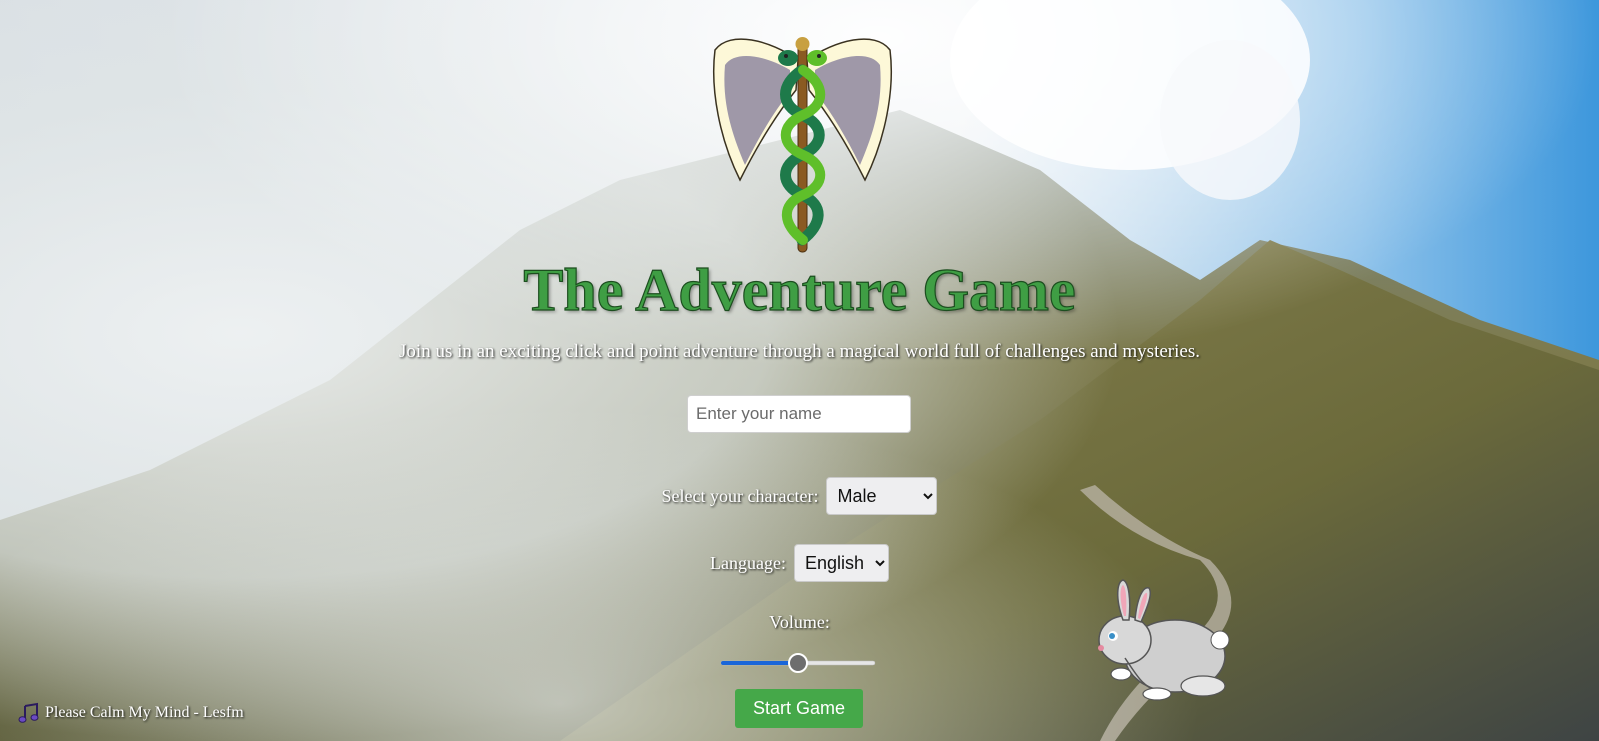  I want to click on character-row: Select your character: Male, so click(799, 496).